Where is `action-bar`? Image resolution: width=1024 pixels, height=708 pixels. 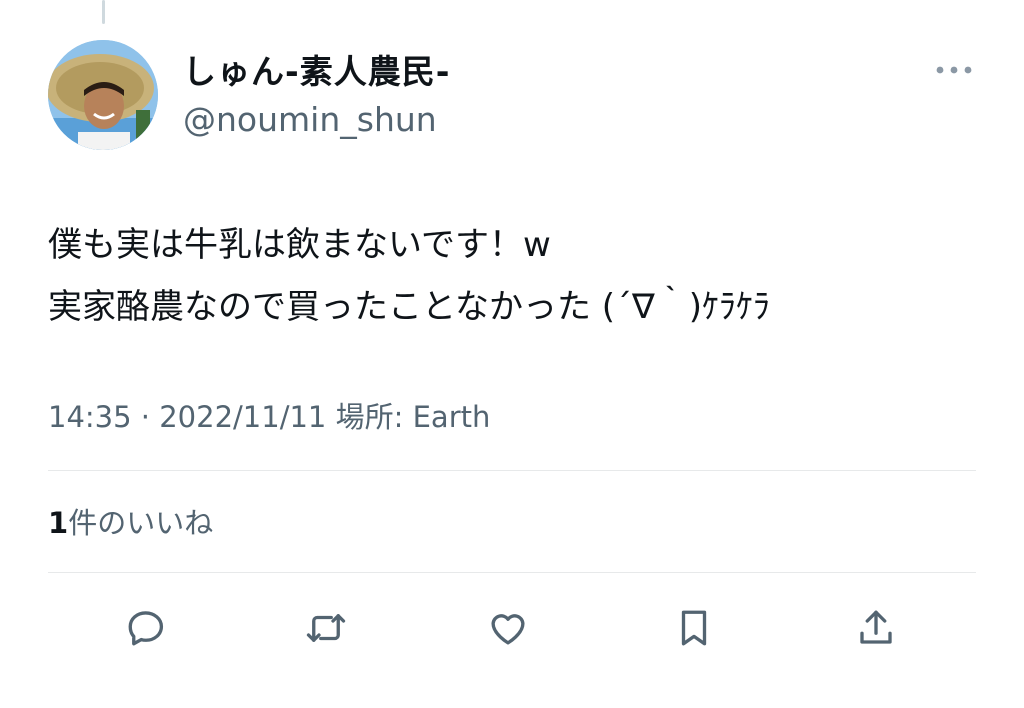
action-bar is located at coordinates (512, 630).